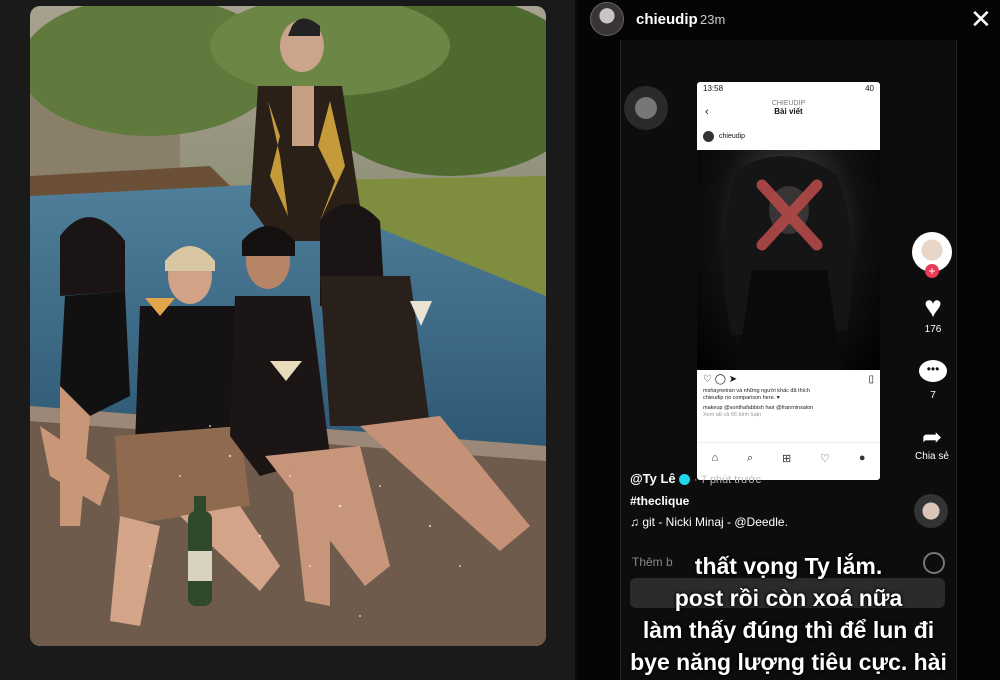  What do you see at coordinates (659, 501) in the screenshot?
I see `tiktok-hashtag: #theclique` at bounding box center [659, 501].